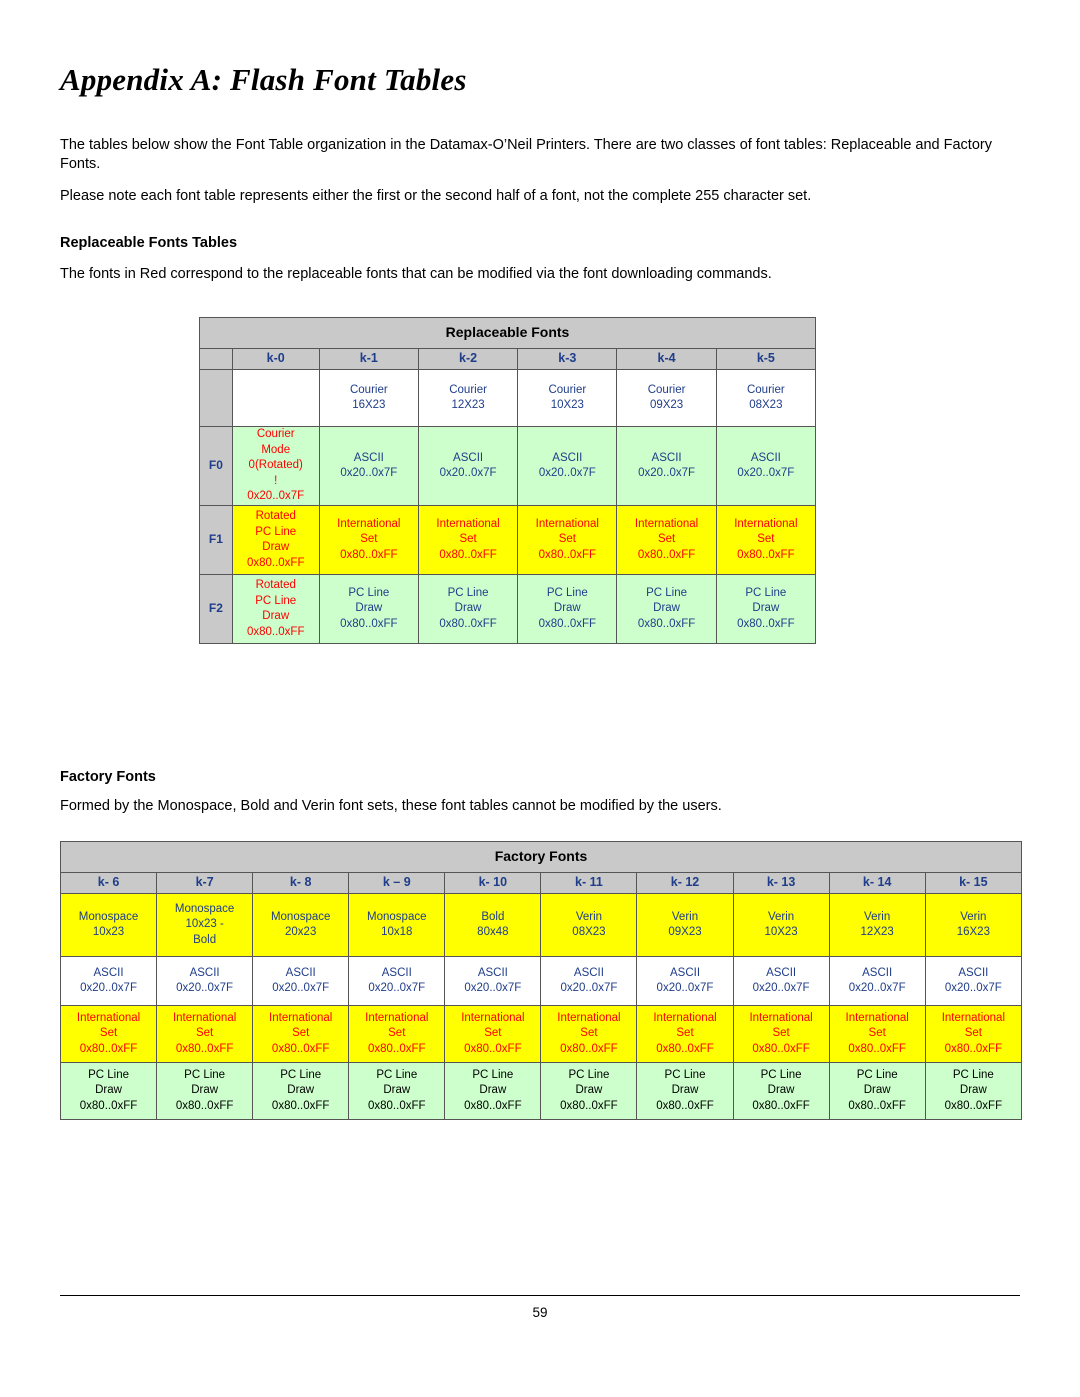 The image size is (1080, 1397). Describe the element at coordinates (493, 883) in the screenshot. I see `column-header-k10: k- 10` at that location.